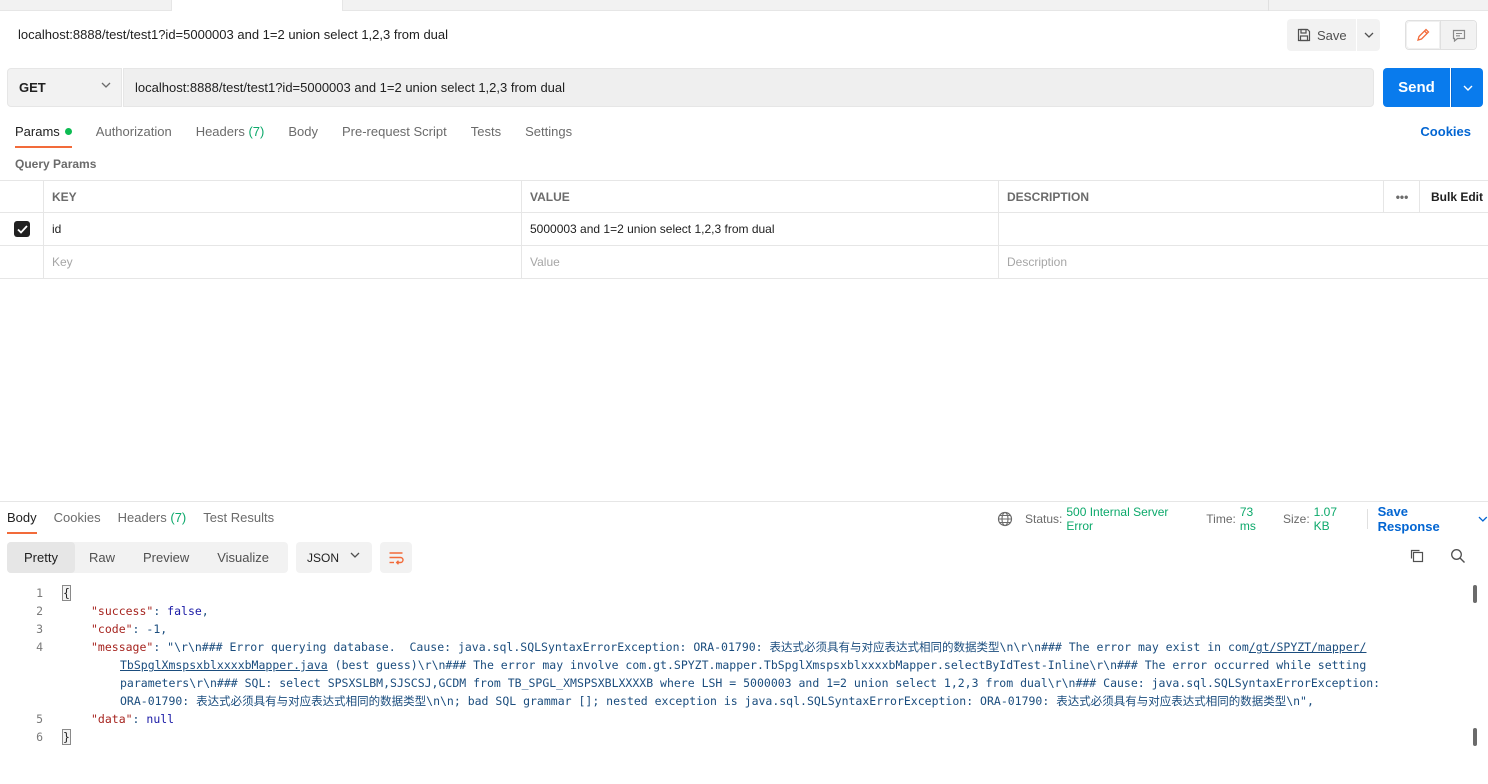  What do you see at coordinates (64, 87) in the screenshot?
I see `method-select: GET` at bounding box center [64, 87].